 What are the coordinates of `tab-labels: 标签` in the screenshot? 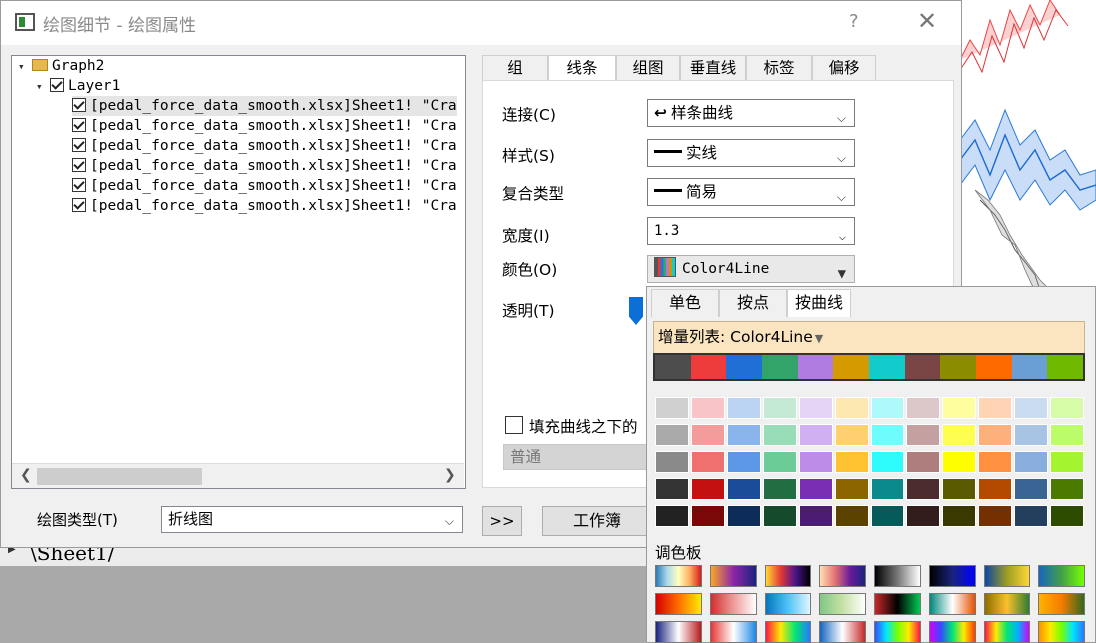 It's located at (779, 68).